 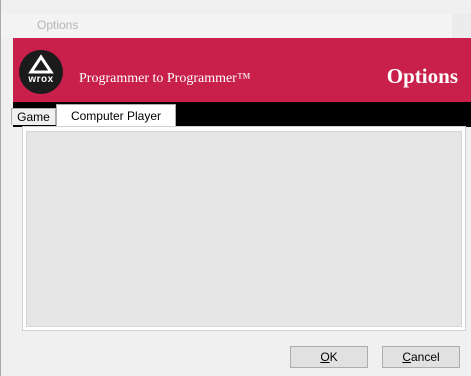 What do you see at coordinates (33, 116) in the screenshot?
I see `tab-game: Game` at bounding box center [33, 116].